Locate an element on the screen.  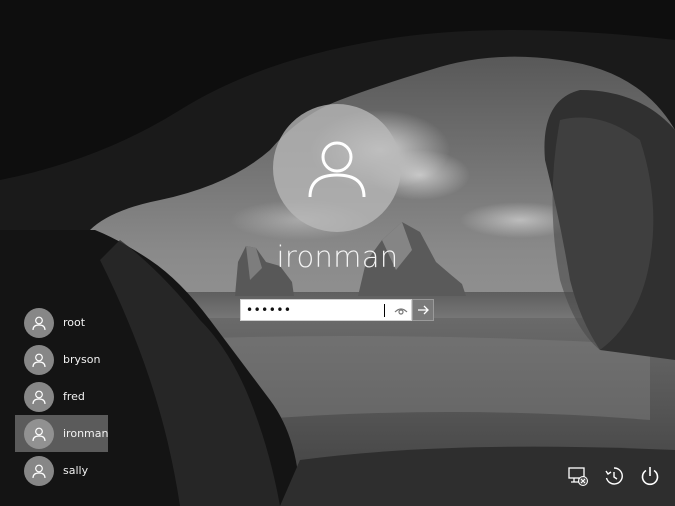
text-caret is located at coordinates (384, 310).